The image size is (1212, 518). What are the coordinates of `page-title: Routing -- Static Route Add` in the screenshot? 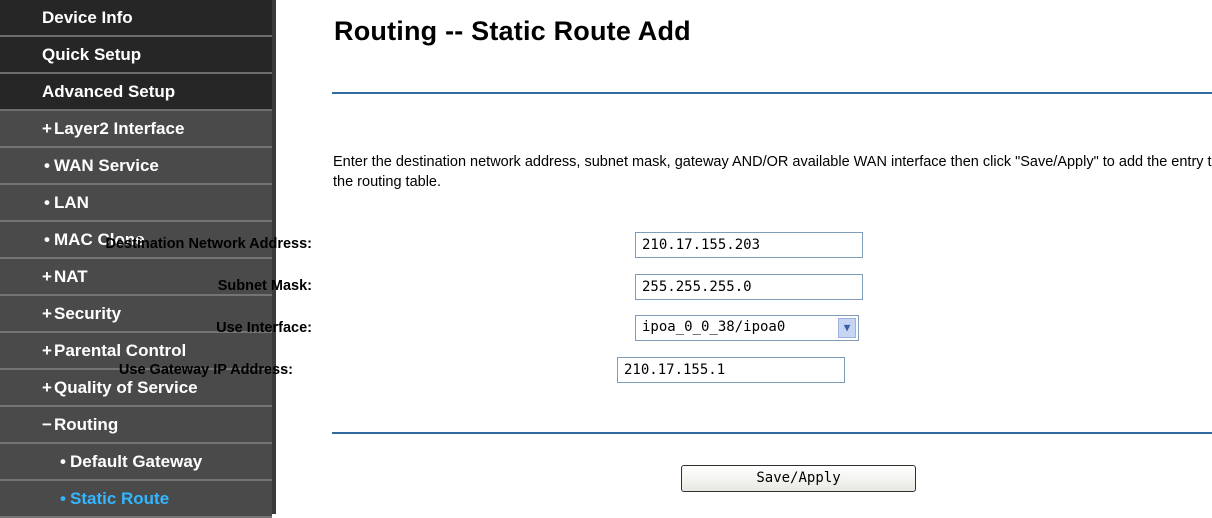 It's located at (512, 31).